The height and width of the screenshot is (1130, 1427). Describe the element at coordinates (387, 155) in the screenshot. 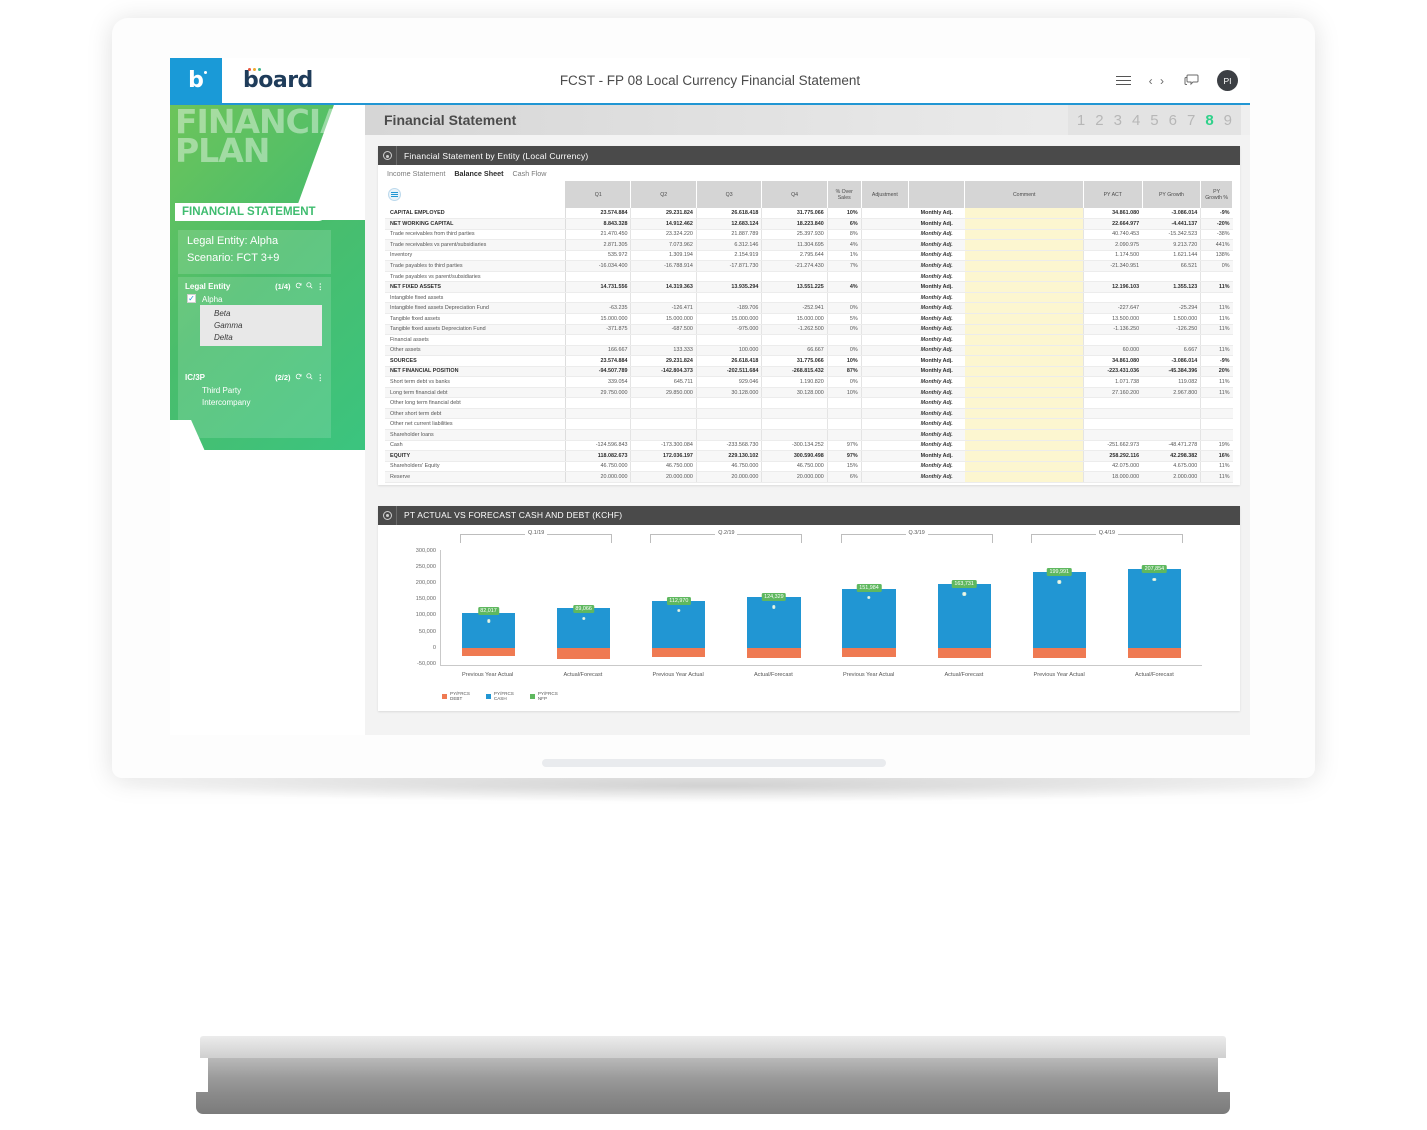

I see `widget-settings-icon` at that location.